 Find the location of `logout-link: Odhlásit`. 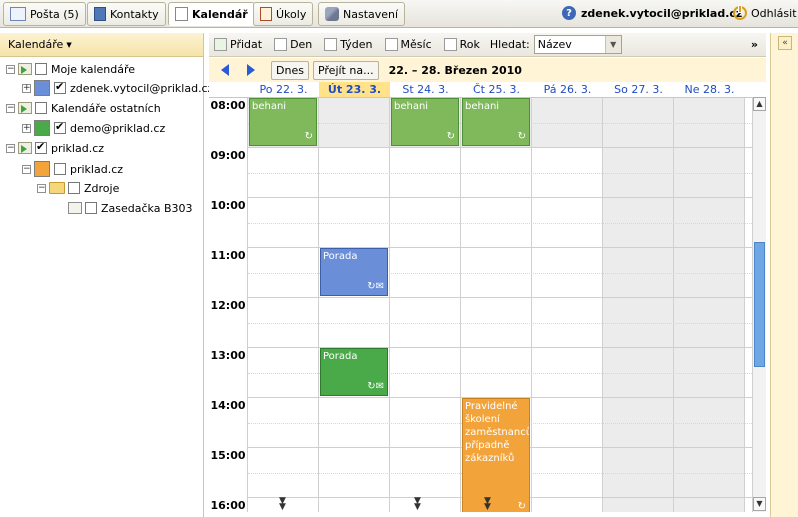

logout-link: Odhlásit is located at coordinates (765, 12).